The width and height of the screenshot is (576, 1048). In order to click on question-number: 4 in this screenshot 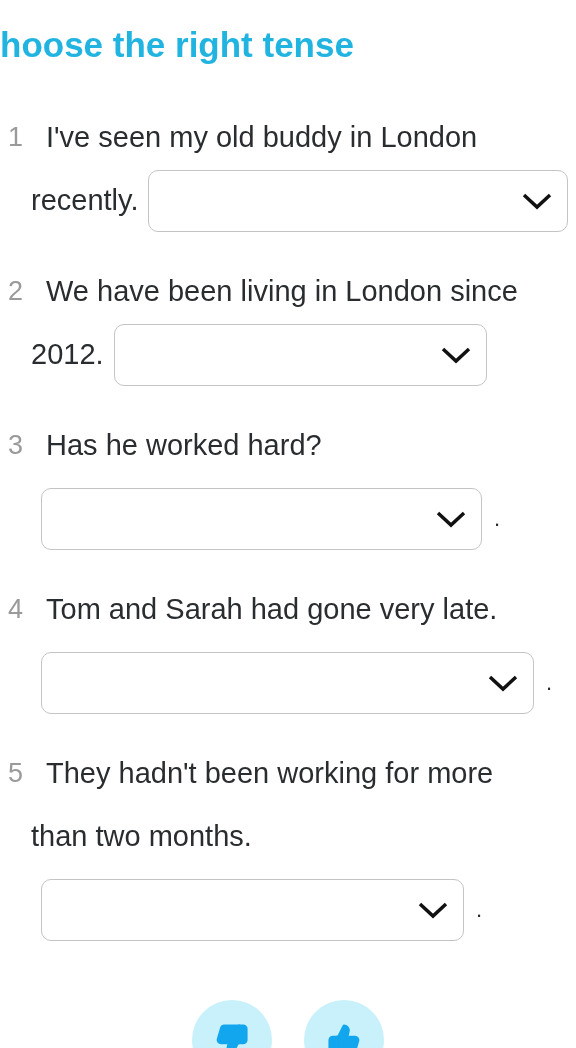, I will do `click(16, 609)`.